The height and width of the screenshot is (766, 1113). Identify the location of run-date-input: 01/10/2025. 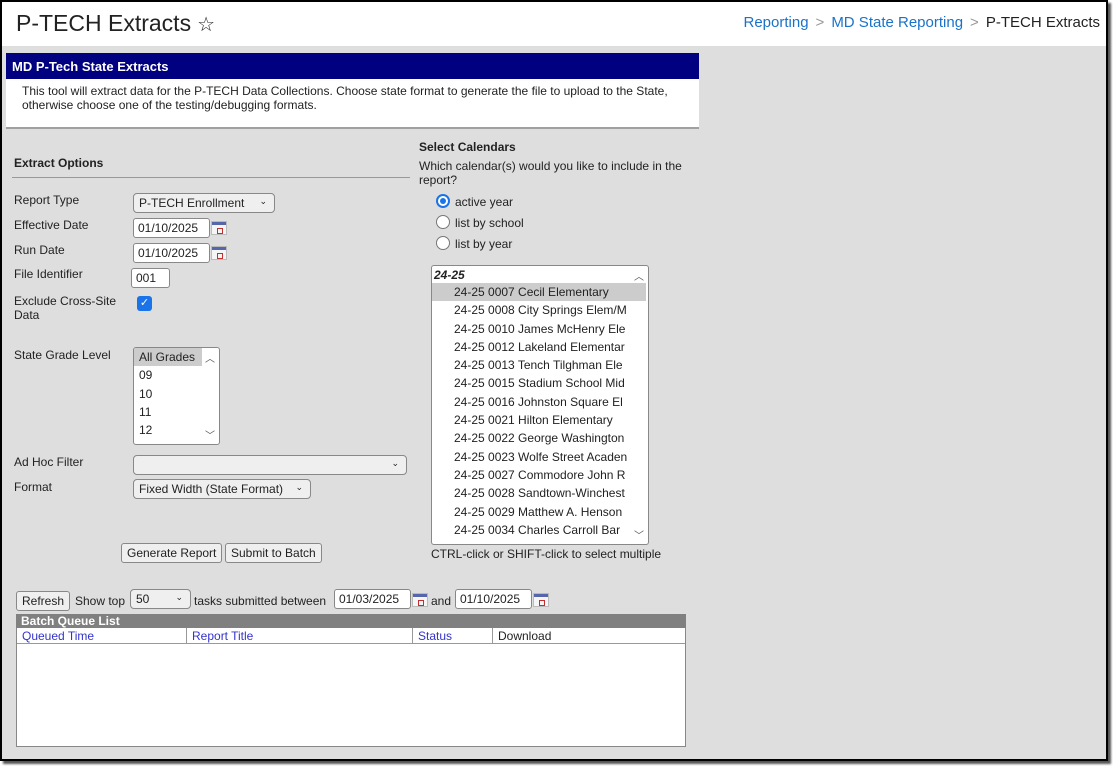
(171, 253).